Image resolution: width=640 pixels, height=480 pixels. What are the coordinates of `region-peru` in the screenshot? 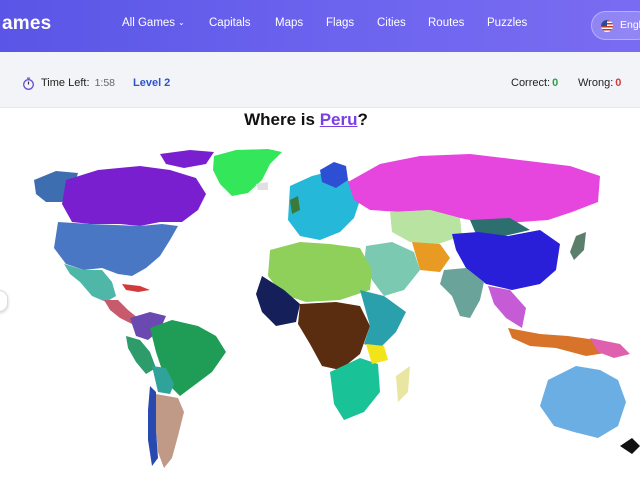 It's located at (141, 355).